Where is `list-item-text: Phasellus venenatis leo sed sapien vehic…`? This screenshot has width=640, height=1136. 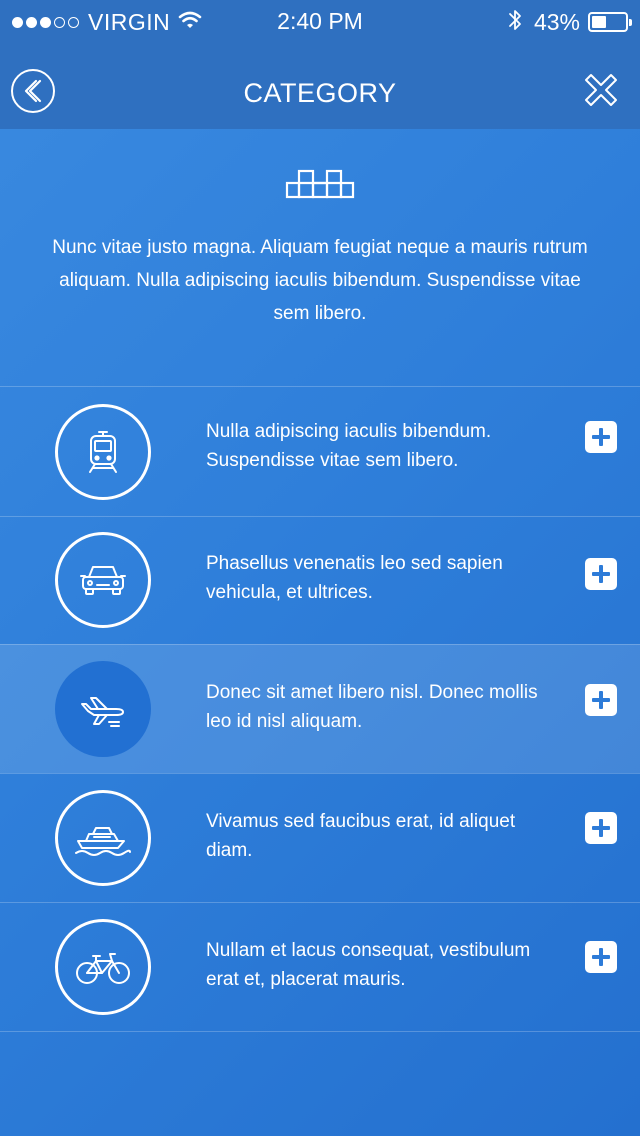
list-item-text: Phasellus venenatis leo sed sapien vehic… is located at coordinates (354, 578).